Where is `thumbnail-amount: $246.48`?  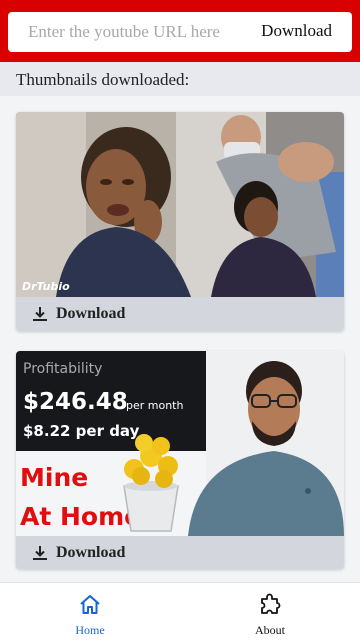
thumbnail-amount: $246.48 is located at coordinates (75, 402).